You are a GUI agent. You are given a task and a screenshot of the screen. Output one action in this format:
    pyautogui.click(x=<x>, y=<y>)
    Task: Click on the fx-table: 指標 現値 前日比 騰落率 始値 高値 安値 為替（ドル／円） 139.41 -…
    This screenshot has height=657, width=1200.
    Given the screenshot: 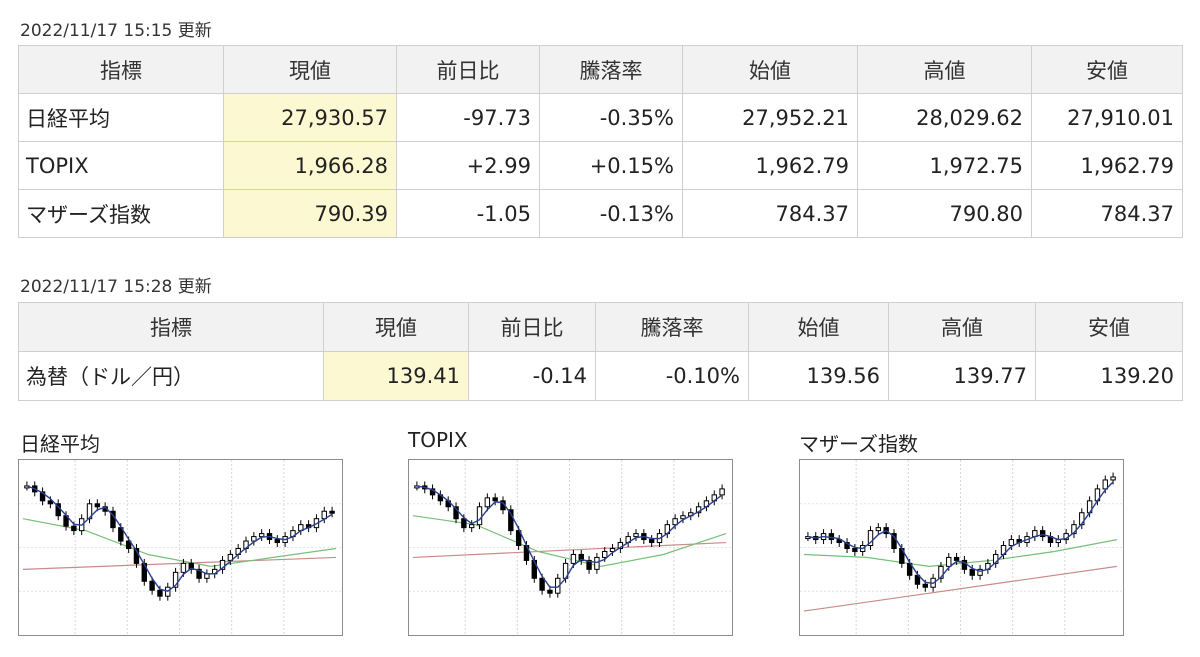 What is the action you would take?
    pyautogui.click(x=600, y=351)
    